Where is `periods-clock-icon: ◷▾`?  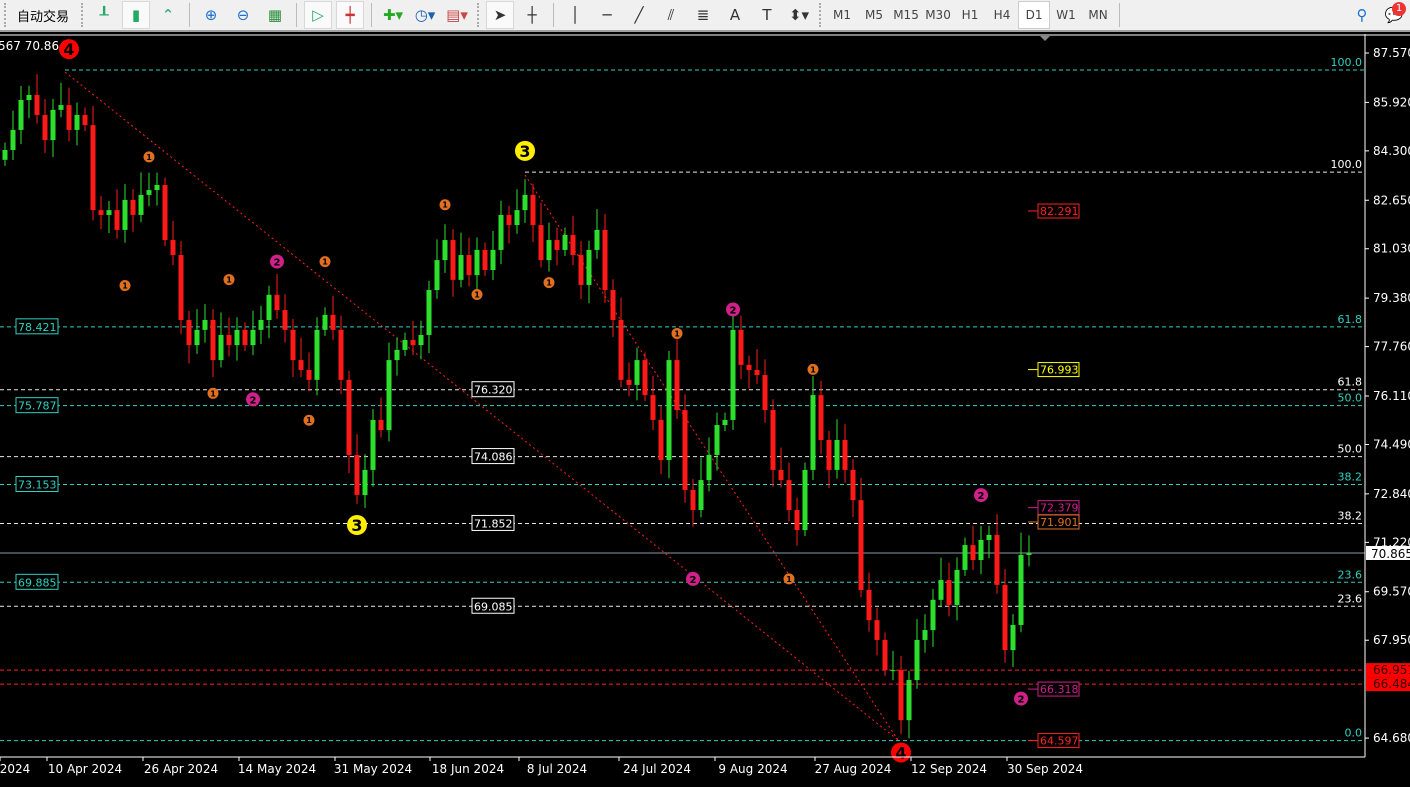 periods-clock-icon: ◷▾ is located at coordinates (425, 15).